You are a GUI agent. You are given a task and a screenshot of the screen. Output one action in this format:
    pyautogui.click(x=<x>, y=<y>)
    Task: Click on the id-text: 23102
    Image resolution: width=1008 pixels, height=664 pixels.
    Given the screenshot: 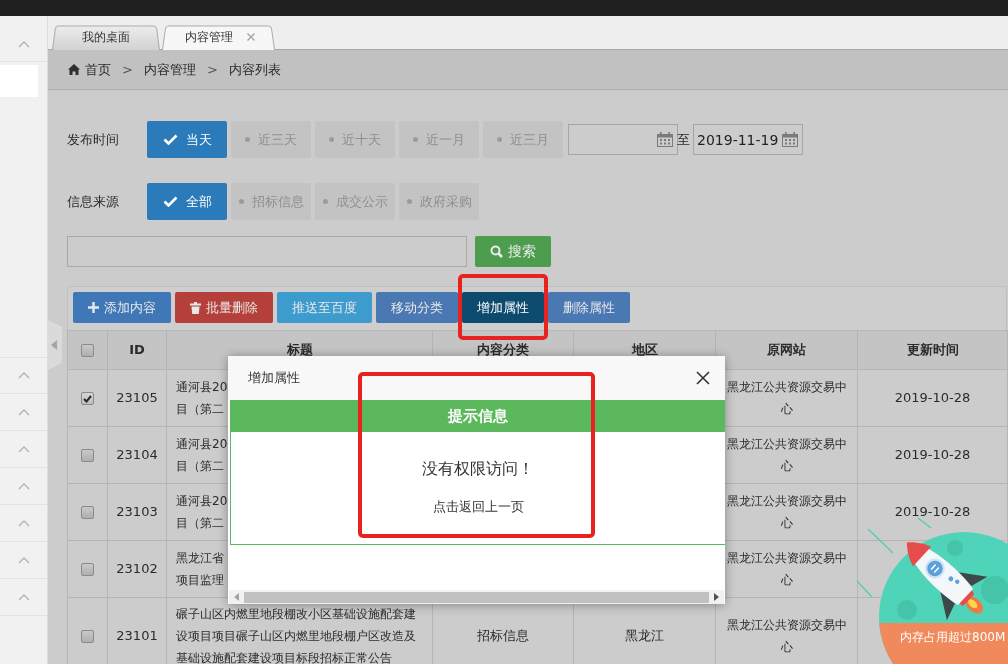 What is the action you would take?
    pyautogui.click(x=137, y=569)
    